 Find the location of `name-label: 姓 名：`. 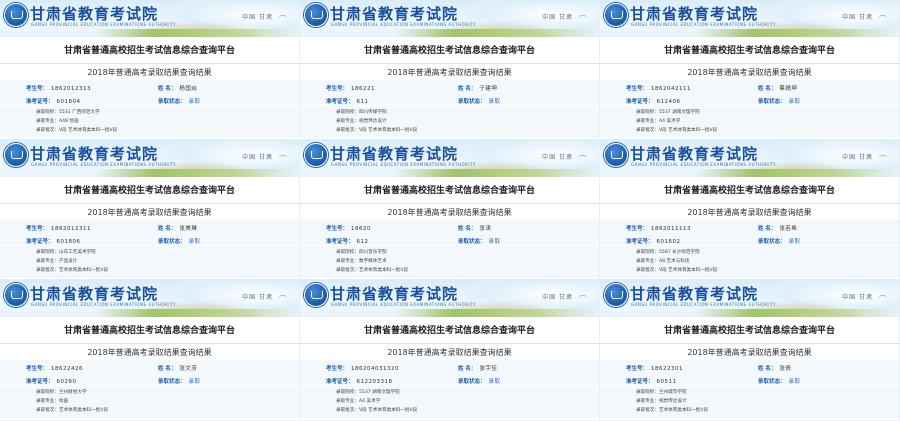

name-label: 姓 名： is located at coordinates (767, 369).